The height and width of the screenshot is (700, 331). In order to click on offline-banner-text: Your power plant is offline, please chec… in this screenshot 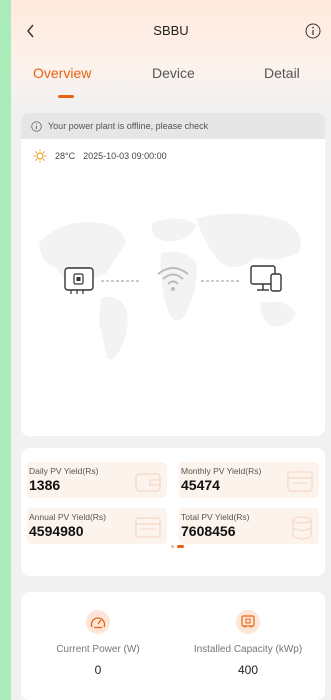, I will do `click(128, 126)`.